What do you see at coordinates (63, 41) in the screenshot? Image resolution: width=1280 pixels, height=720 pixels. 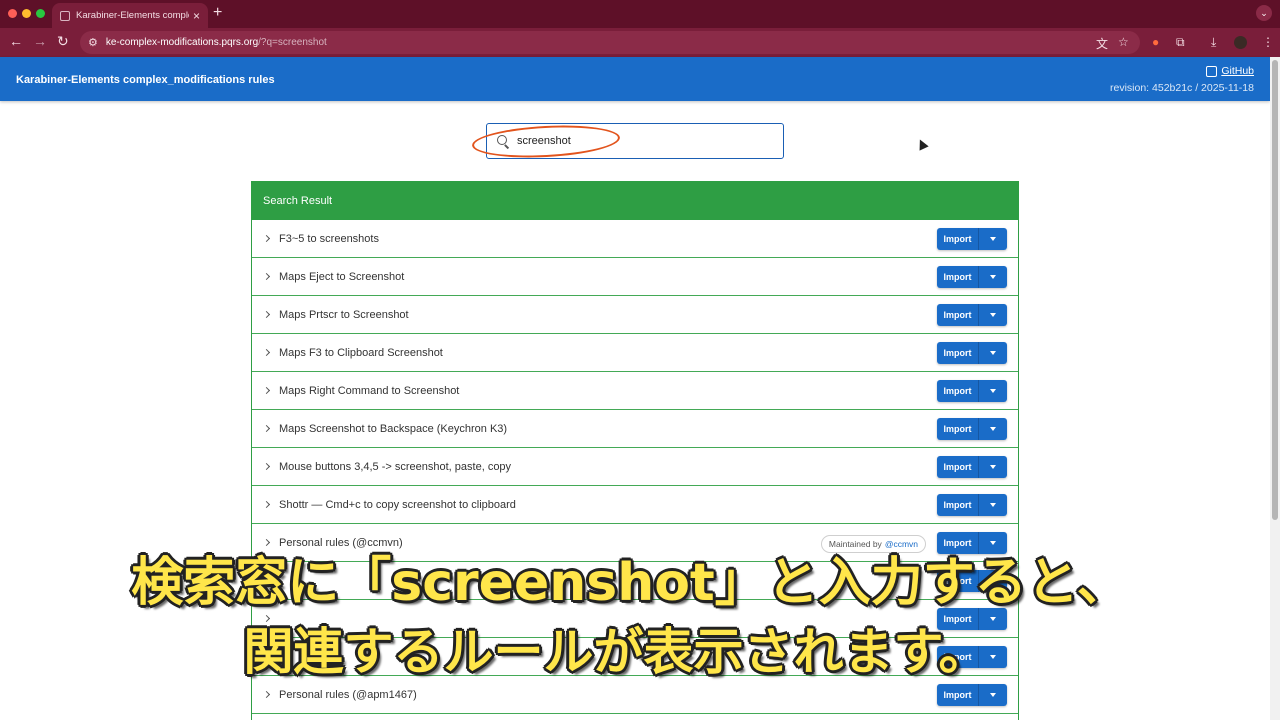 I see `reload-button: ↻` at bounding box center [63, 41].